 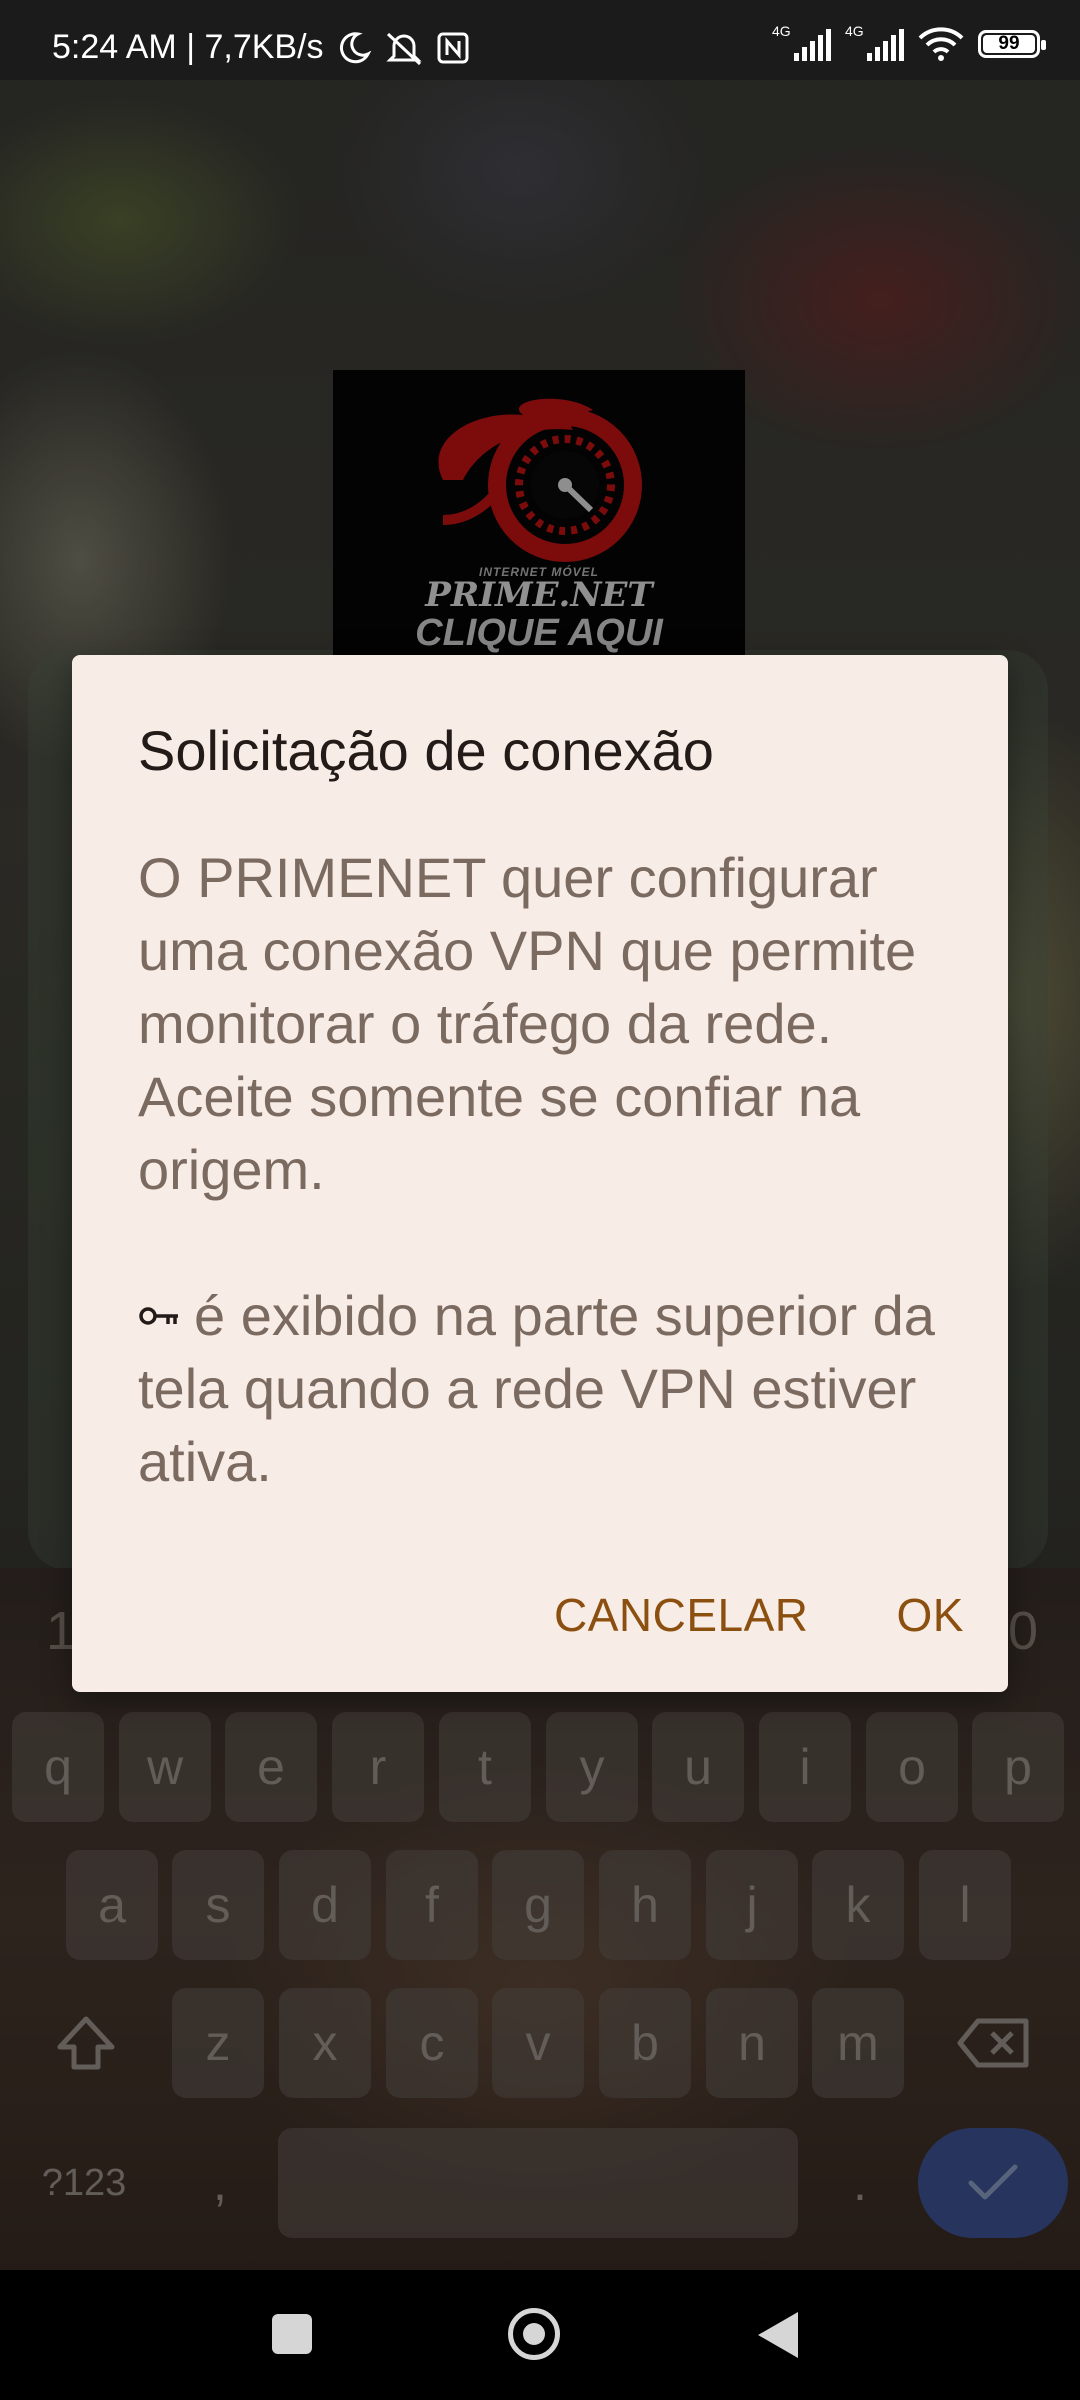 I want to click on dialog-actions: CANCELAR OK, so click(x=759, y=1615).